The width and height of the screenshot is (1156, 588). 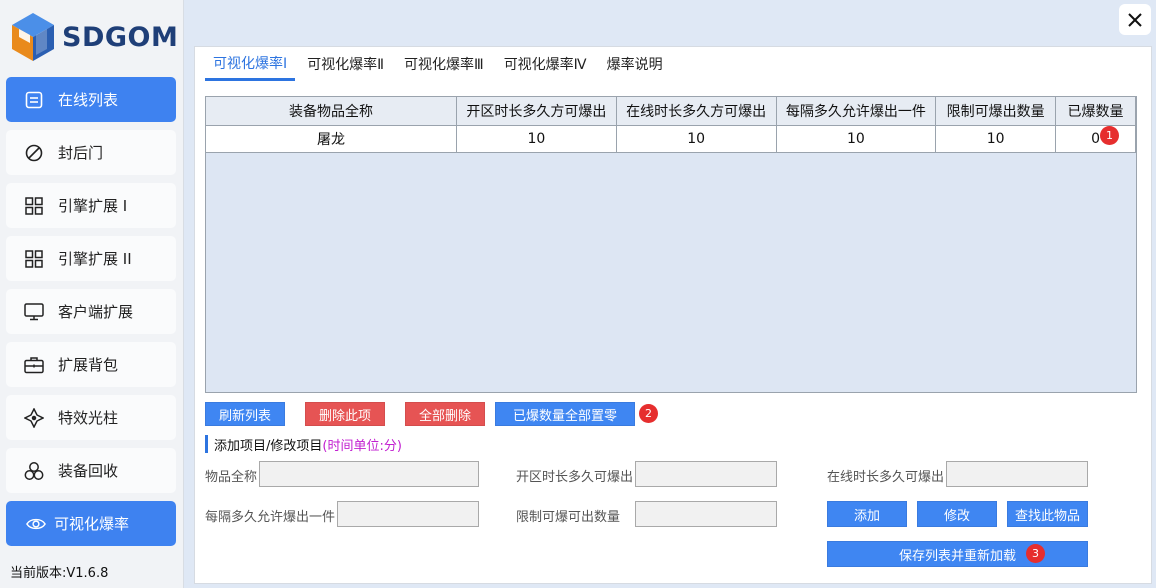 I want to click on delete-all-button: 全部删除, so click(x=445, y=414).